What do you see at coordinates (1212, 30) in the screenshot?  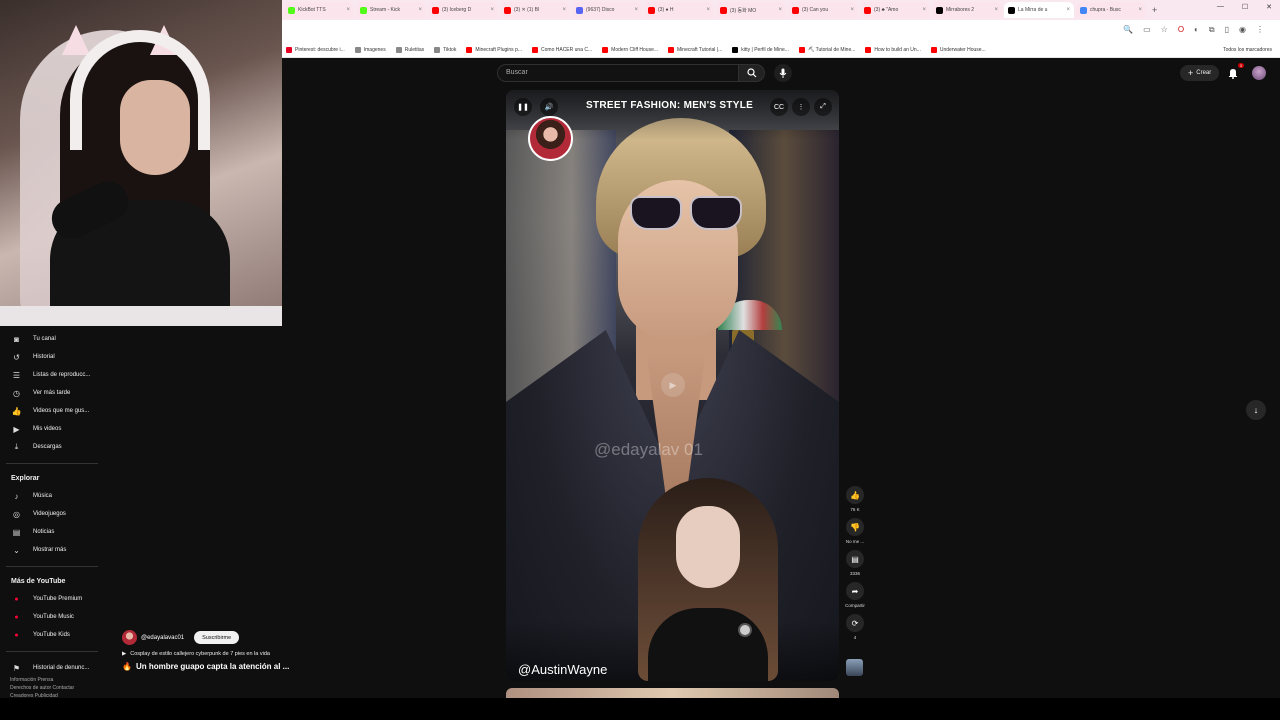 I see `extension-icon: ⧉` at bounding box center [1212, 30].